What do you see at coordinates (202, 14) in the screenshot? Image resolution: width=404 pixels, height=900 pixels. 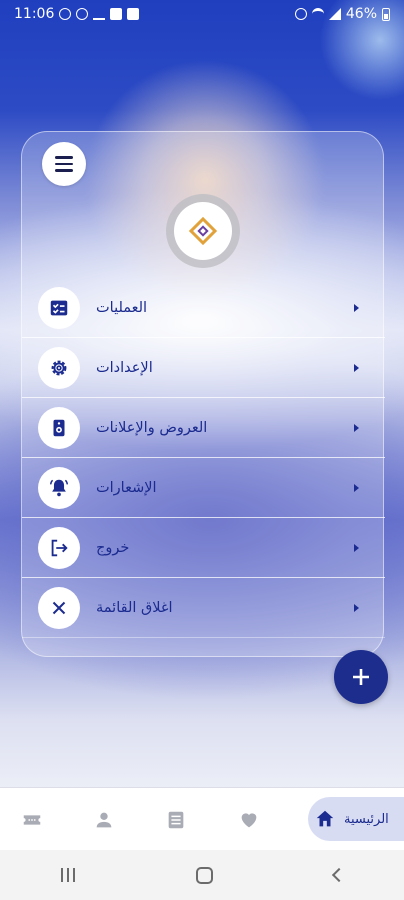 I see `status-bar: 11:06 46%` at bounding box center [202, 14].